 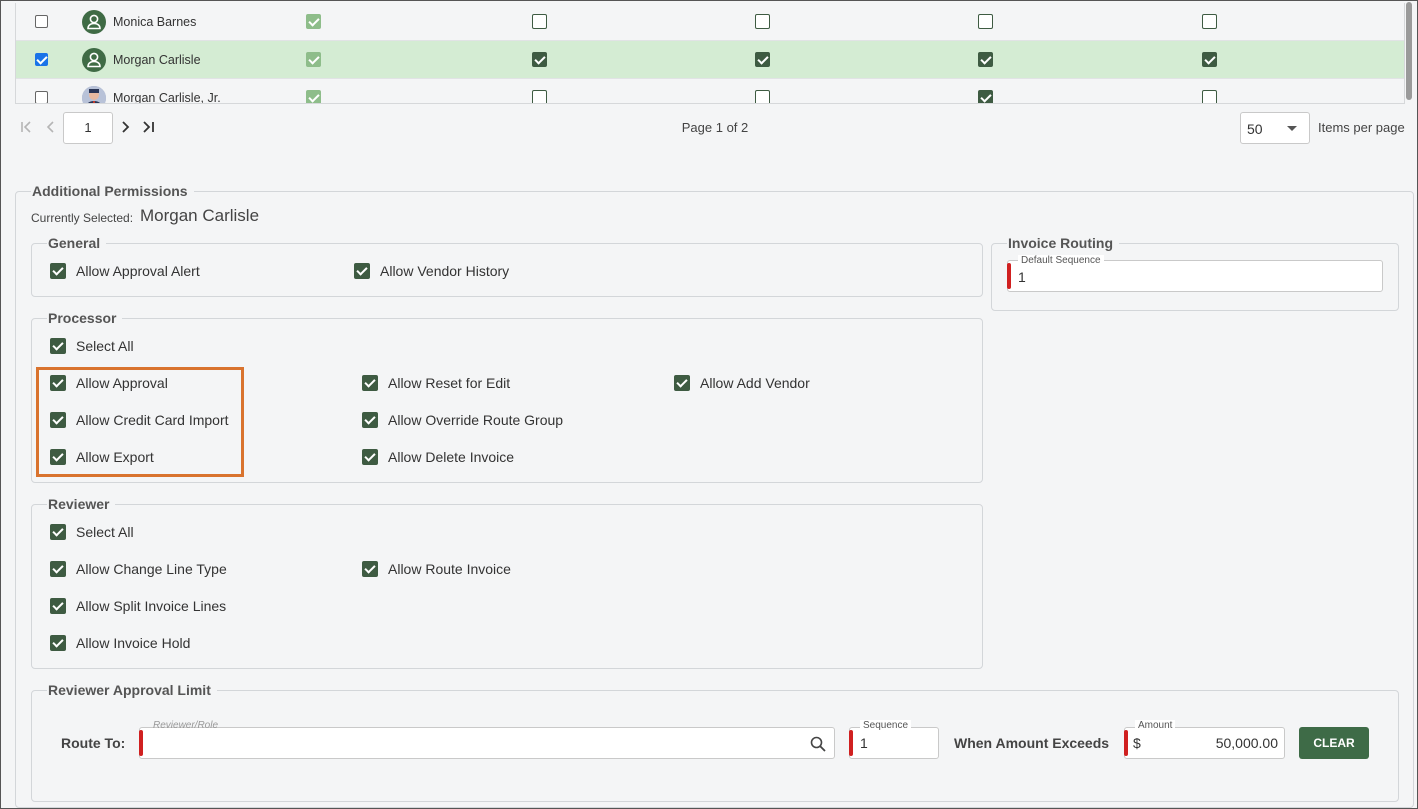 What do you see at coordinates (157, 60) in the screenshot?
I see `user-name: Morgan Carlisle` at bounding box center [157, 60].